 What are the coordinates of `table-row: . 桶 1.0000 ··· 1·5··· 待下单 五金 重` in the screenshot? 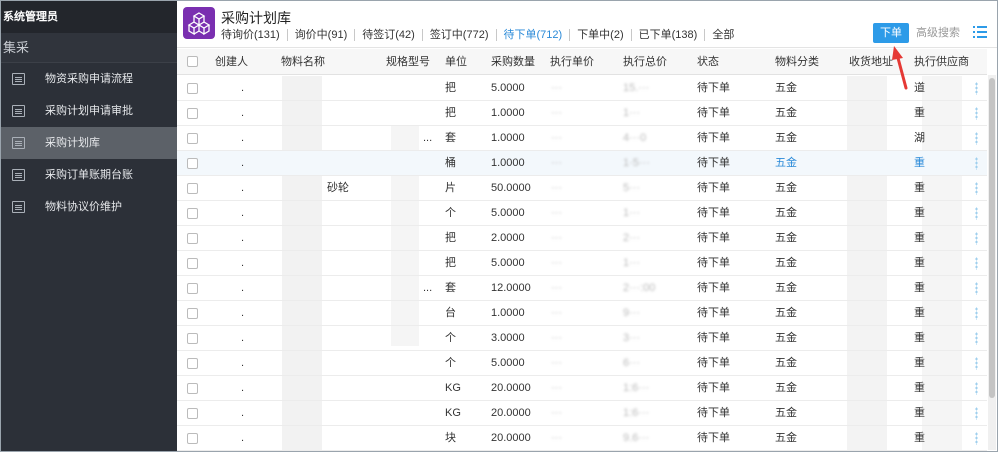 It's located at (582, 163).